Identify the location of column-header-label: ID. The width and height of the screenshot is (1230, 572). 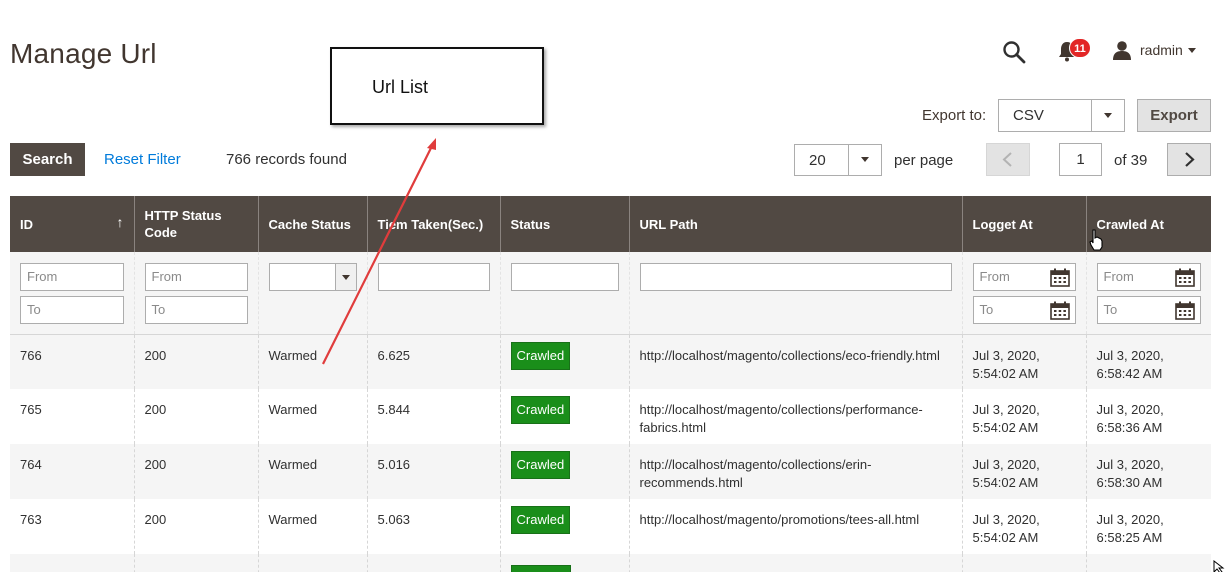
(26, 224).